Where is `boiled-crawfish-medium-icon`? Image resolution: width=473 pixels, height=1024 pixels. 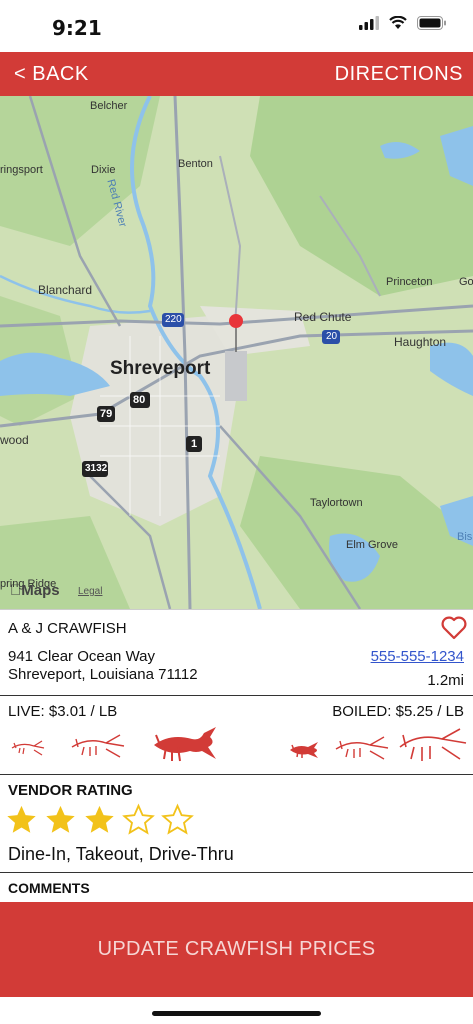
boiled-crawfish-medium-icon is located at coordinates (362, 748).